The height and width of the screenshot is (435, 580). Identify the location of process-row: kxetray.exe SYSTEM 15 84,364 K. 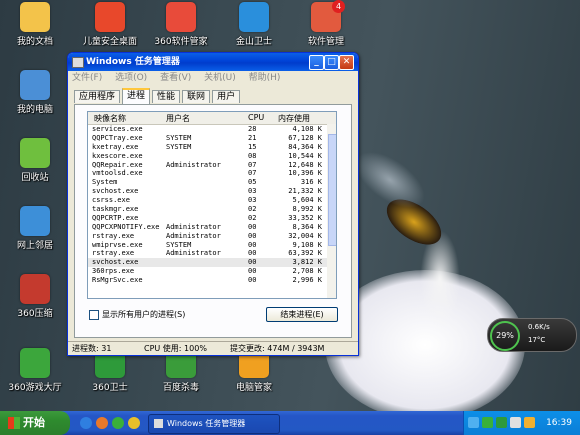
(212, 147).